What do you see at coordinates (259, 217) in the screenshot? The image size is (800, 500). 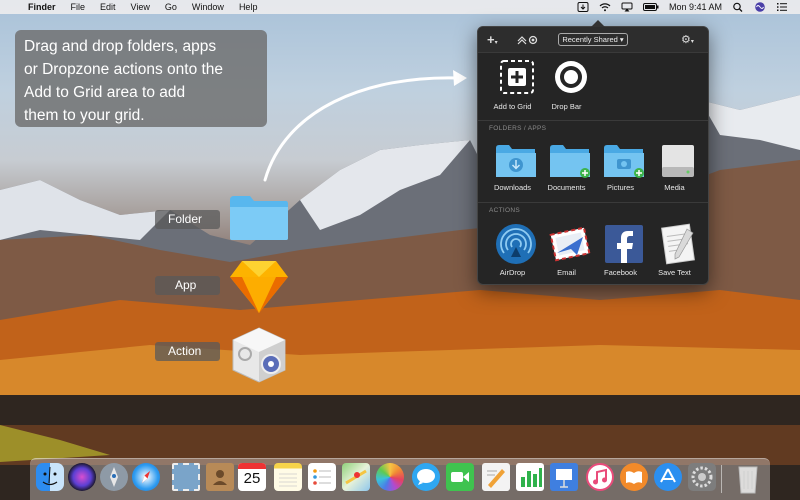 I see `folder-icon` at bounding box center [259, 217].